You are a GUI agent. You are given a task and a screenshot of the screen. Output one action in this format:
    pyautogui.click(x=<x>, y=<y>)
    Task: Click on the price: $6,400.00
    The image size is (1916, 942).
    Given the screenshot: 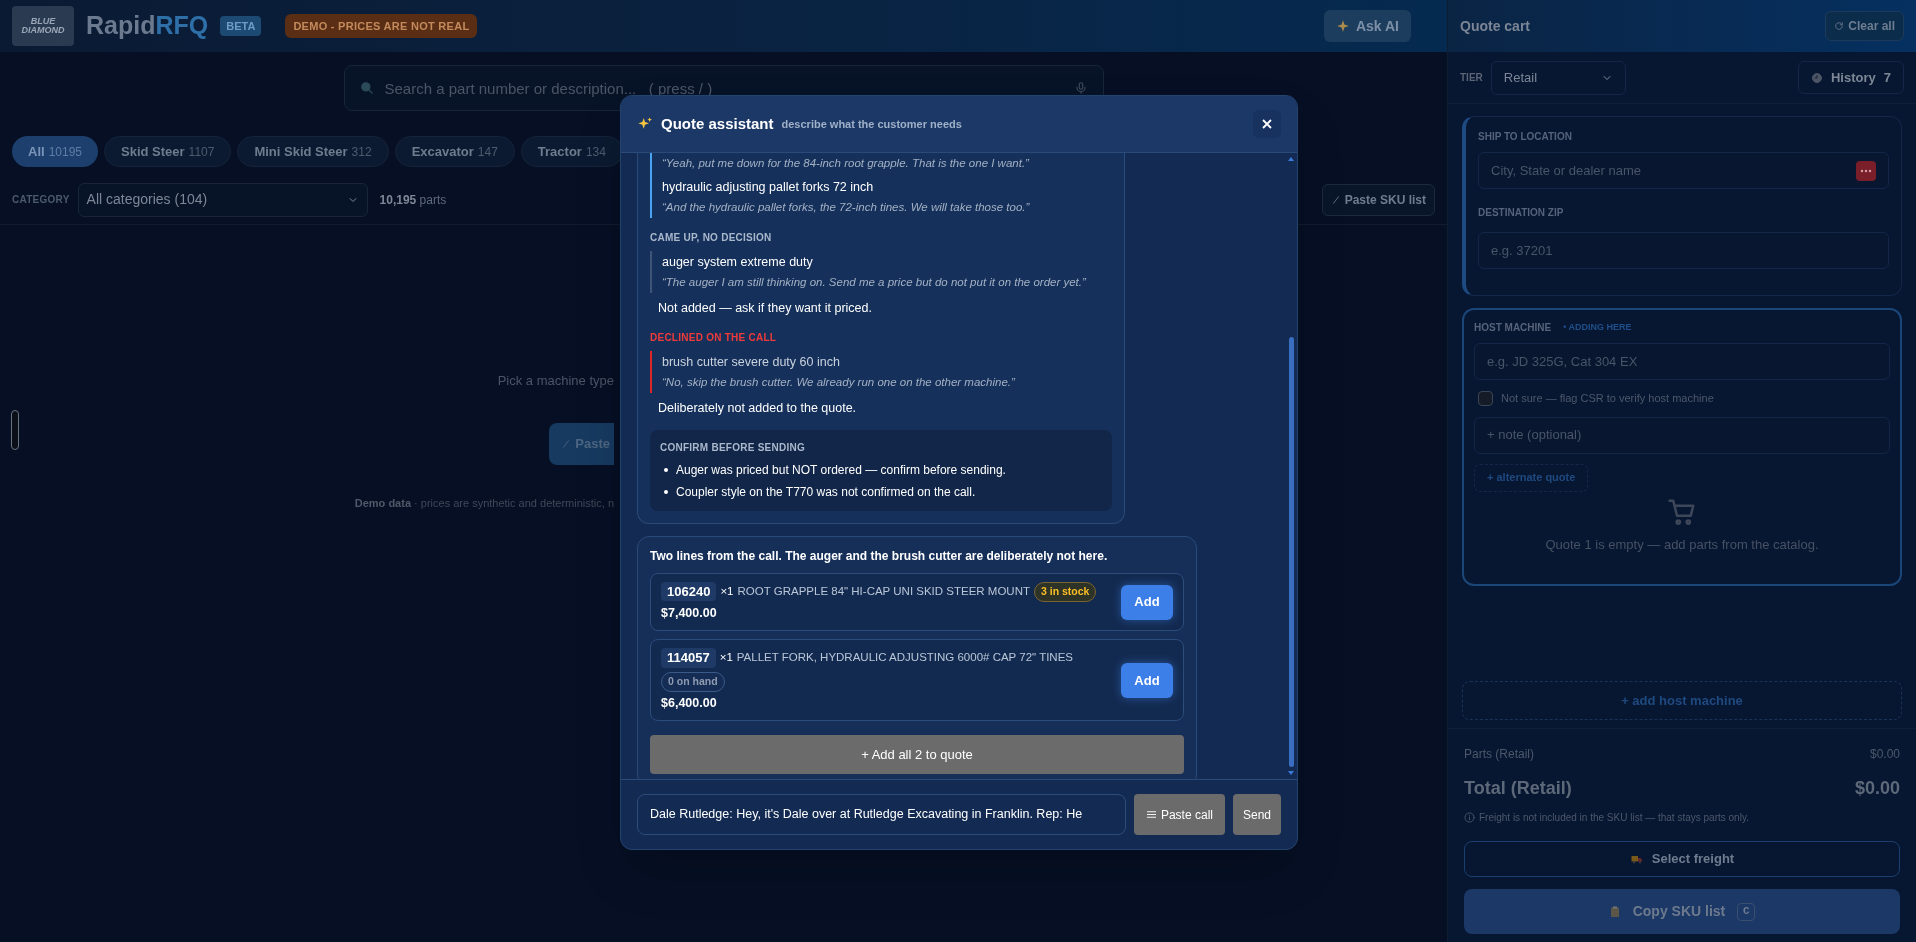 What is the action you would take?
    pyautogui.click(x=689, y=703)
    